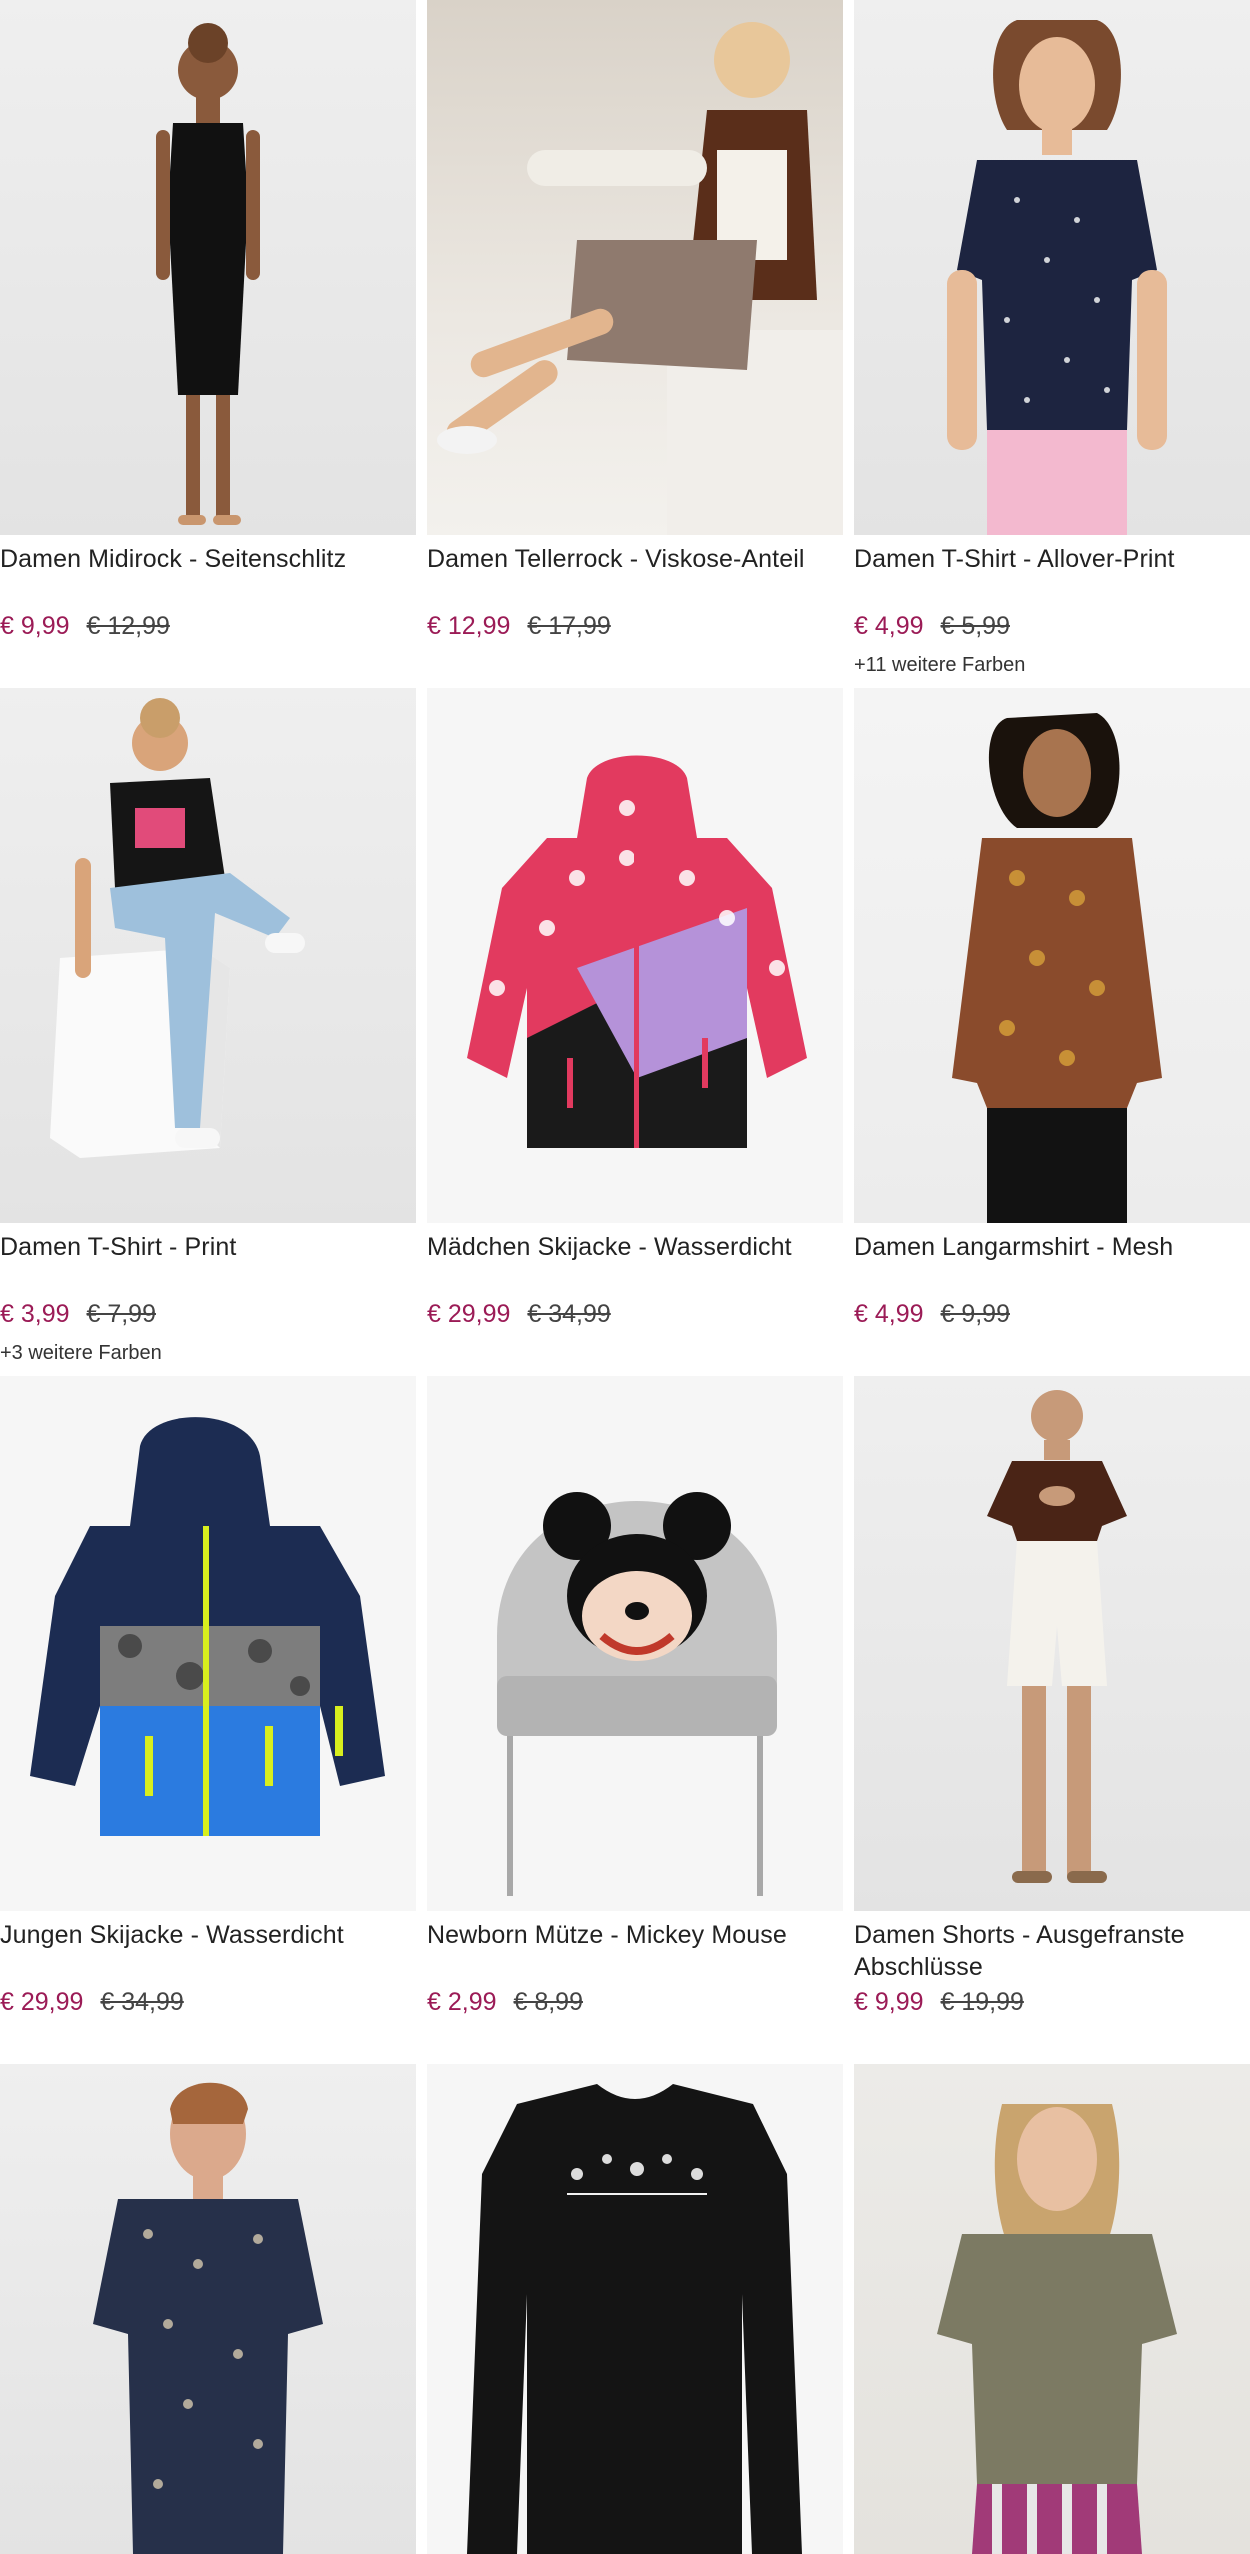 Image resolution: width=1250 pixels, height=2554 pixels. Describe the element at coordinates (208, 559) in the screenshot. I see `product-title: Damen Midirock - Seitenschlitz` at that location.